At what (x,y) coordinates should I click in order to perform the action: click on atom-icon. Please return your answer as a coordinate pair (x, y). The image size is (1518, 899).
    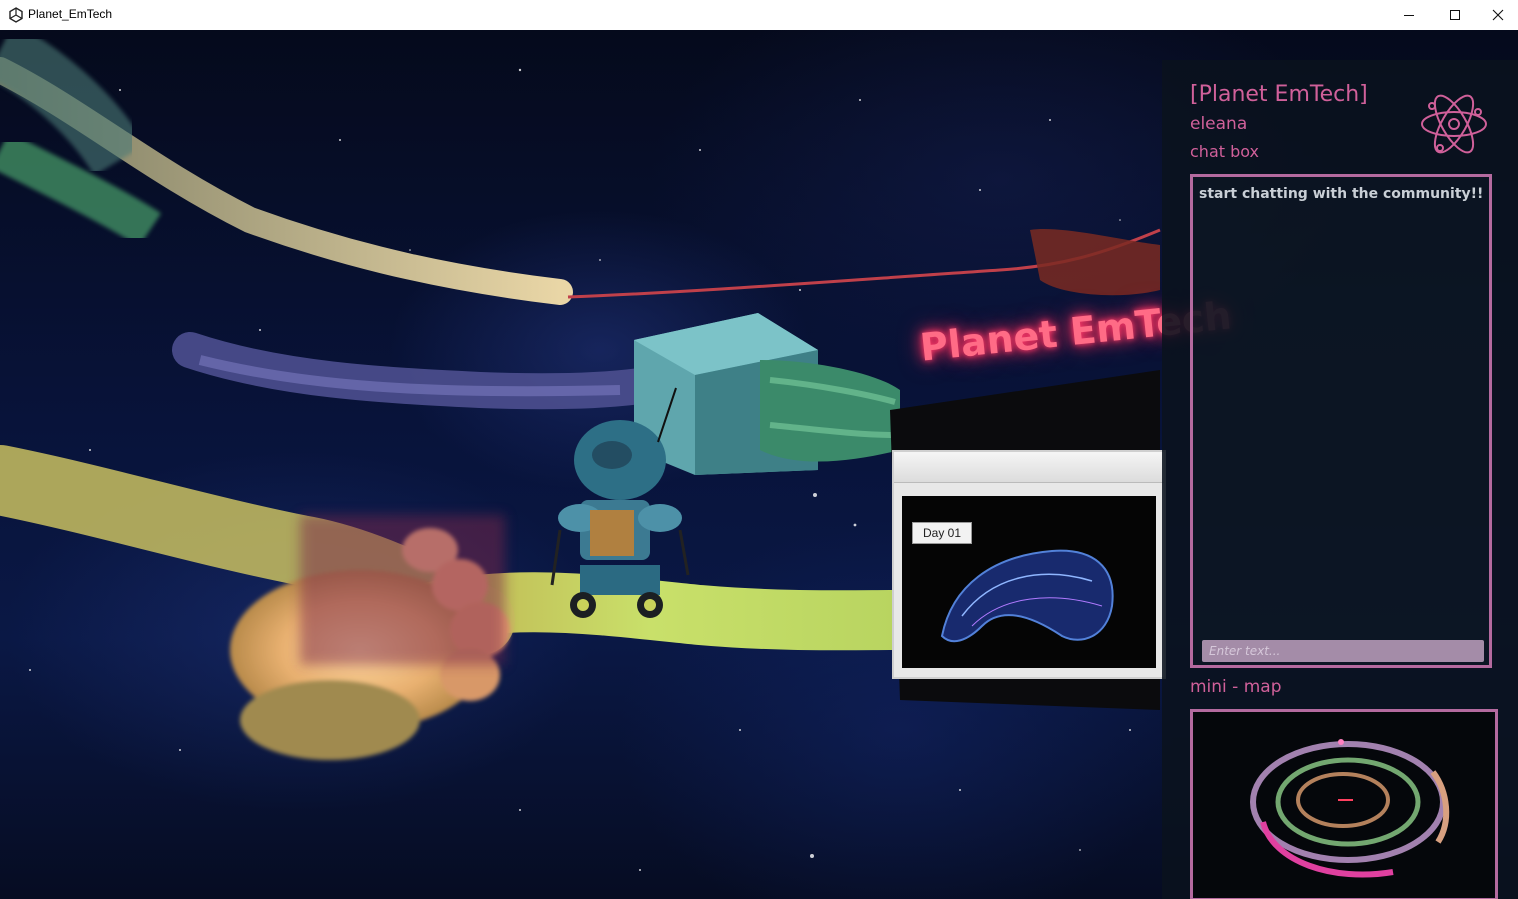
    Looking at the image, I should click on (1454, 124).